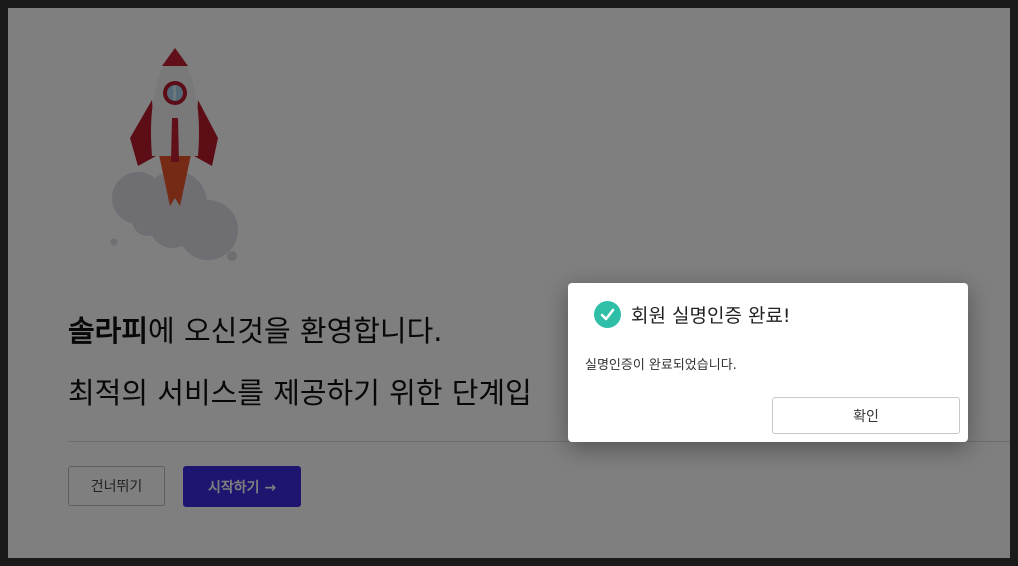  Describe the element at coordinates (768, 362) in the screenshot. I see `verification-complete-dialog: 회원 실명인증 완료! 실명인증이 완료되었습니다. 확인` at that location.